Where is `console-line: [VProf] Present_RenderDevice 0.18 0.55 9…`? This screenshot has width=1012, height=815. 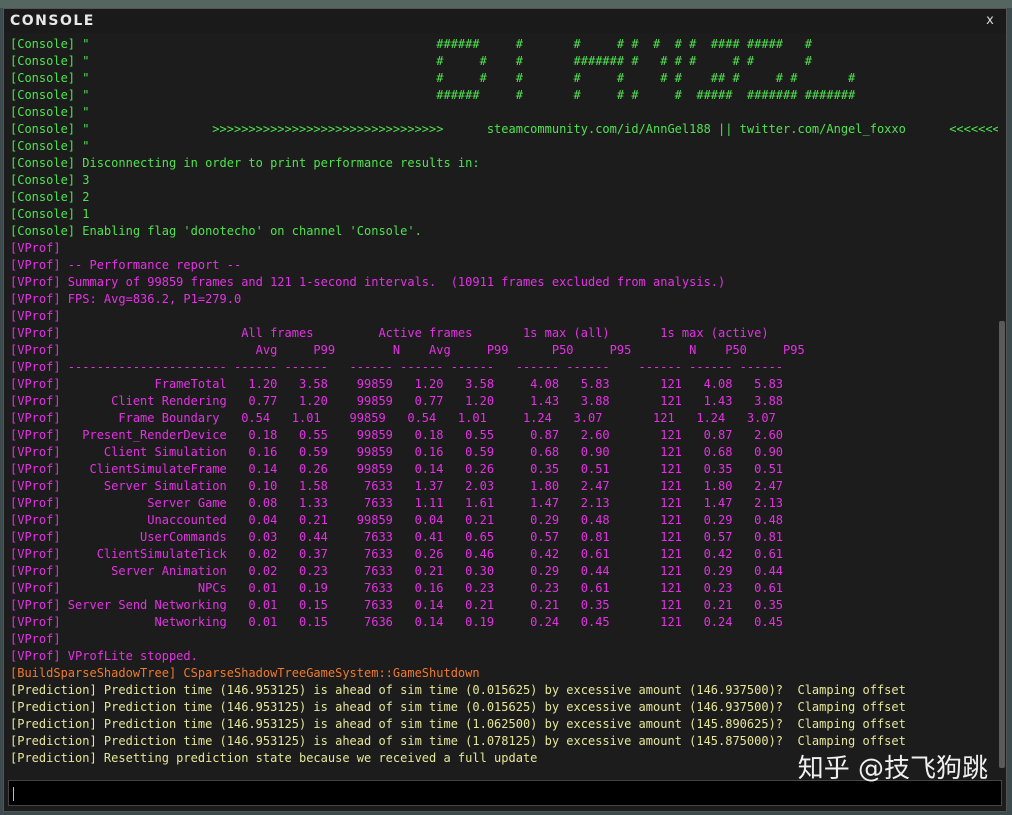 console-line: [VProf] Present_RenderDevice 0.18 0.55 9… is located at coordinates (397, 435).